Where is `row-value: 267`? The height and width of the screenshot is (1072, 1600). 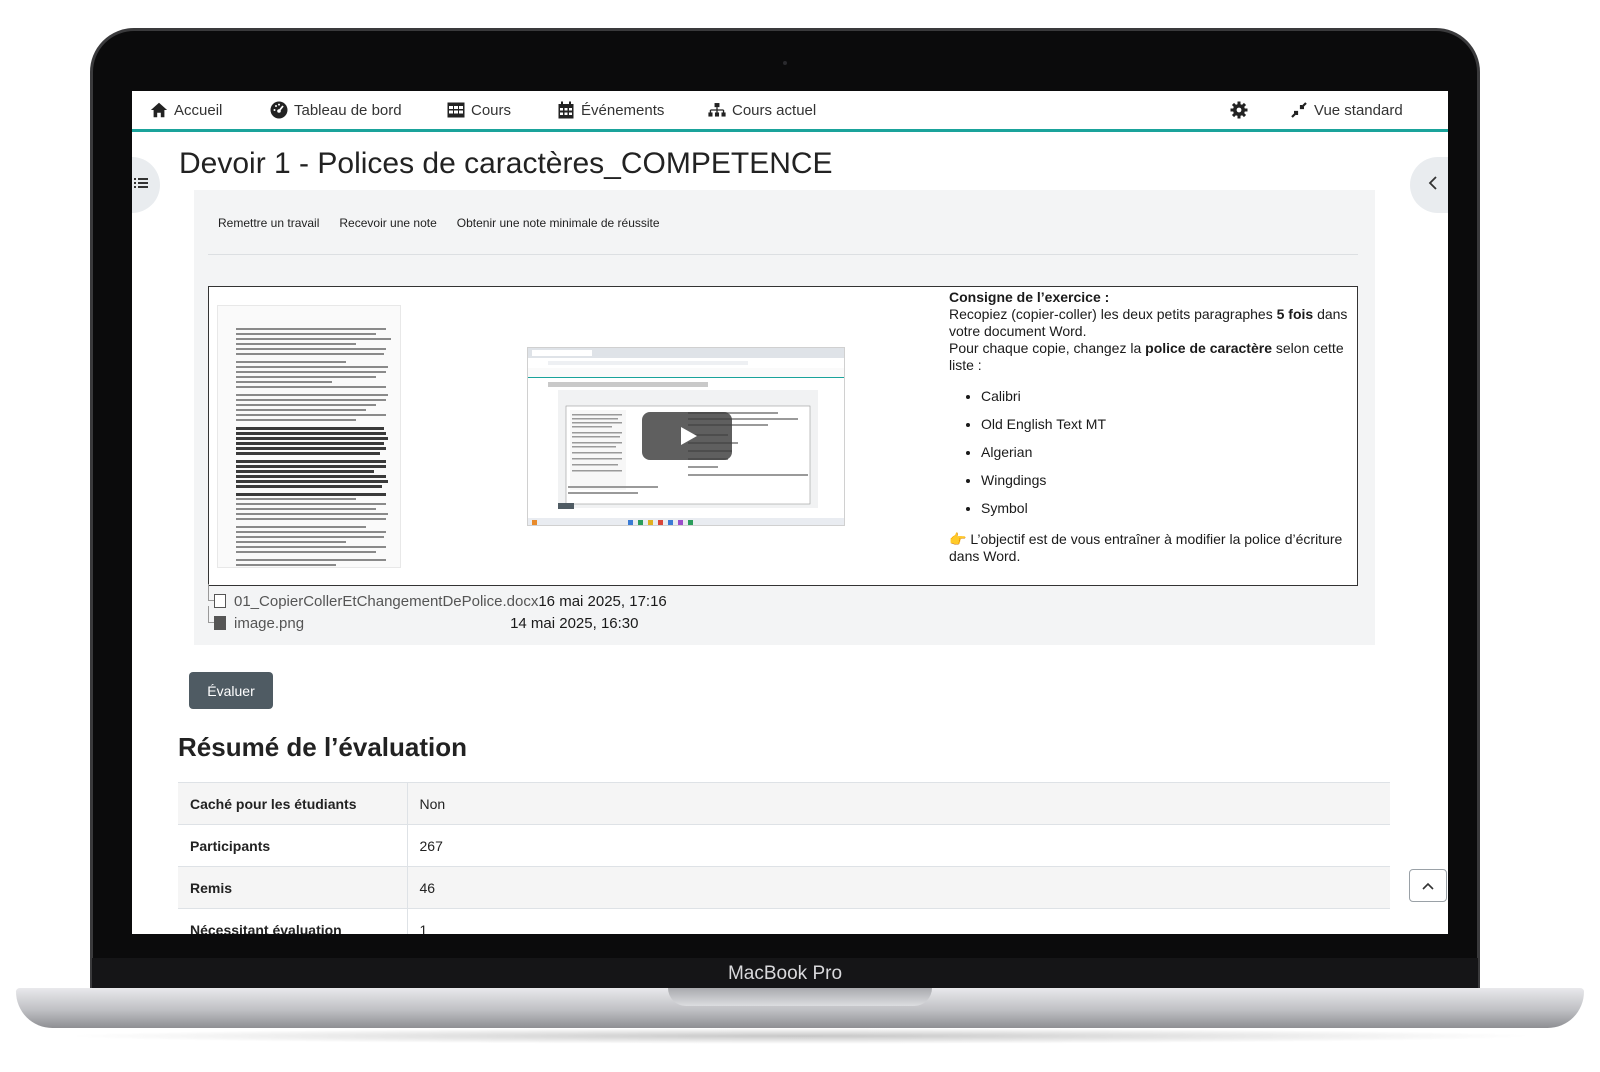 row-value: 267 is located at coordinates (898, 845).